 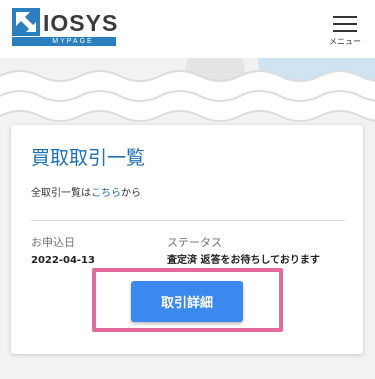 I want to click on application-date-value: 2022-04-13, so click(x=63, y=260).